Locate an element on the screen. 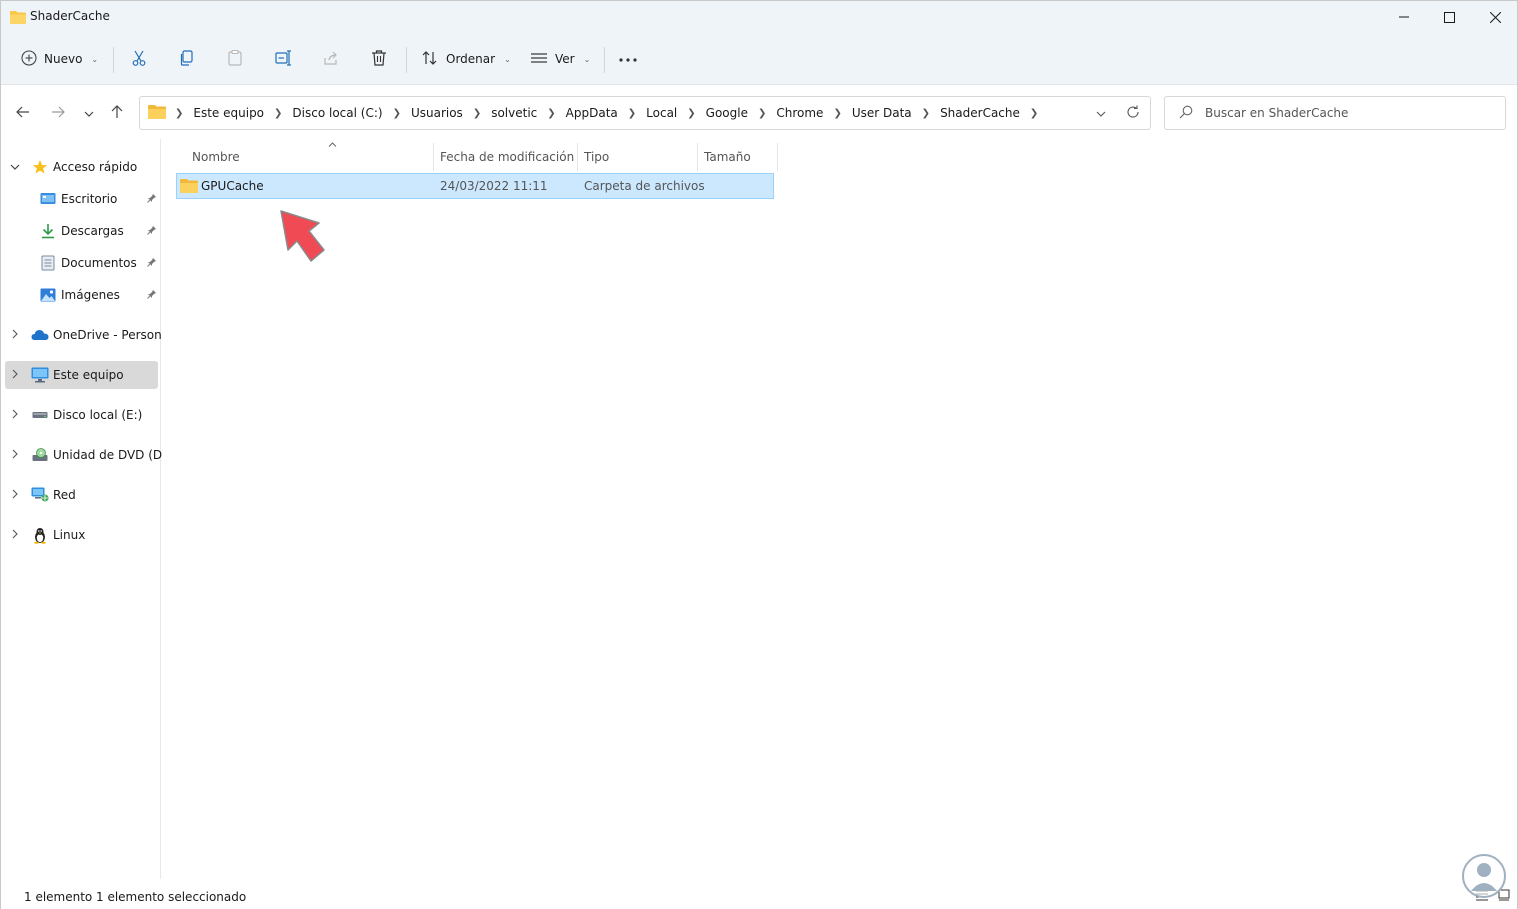 The image size is (1518, 909). crumb-chrome: Chrome is located at coordinates (799, 113).